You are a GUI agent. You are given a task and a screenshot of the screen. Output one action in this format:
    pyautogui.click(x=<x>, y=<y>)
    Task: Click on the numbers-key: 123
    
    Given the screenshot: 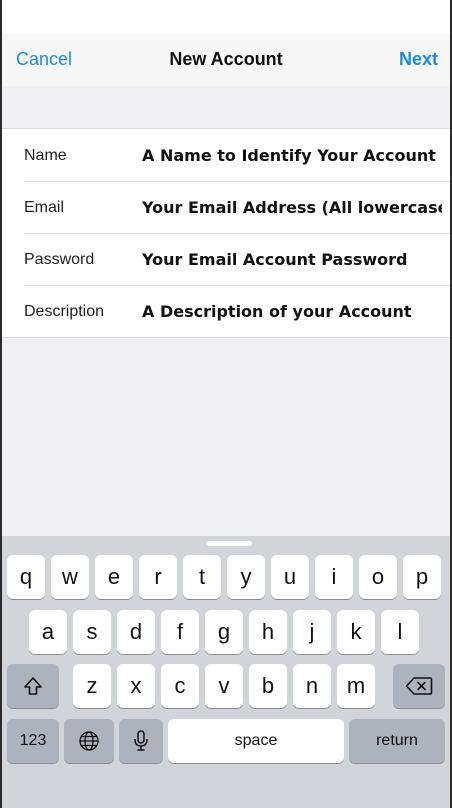 What is the action you would take?
    pyautogui.click(x=33, y=741)
    